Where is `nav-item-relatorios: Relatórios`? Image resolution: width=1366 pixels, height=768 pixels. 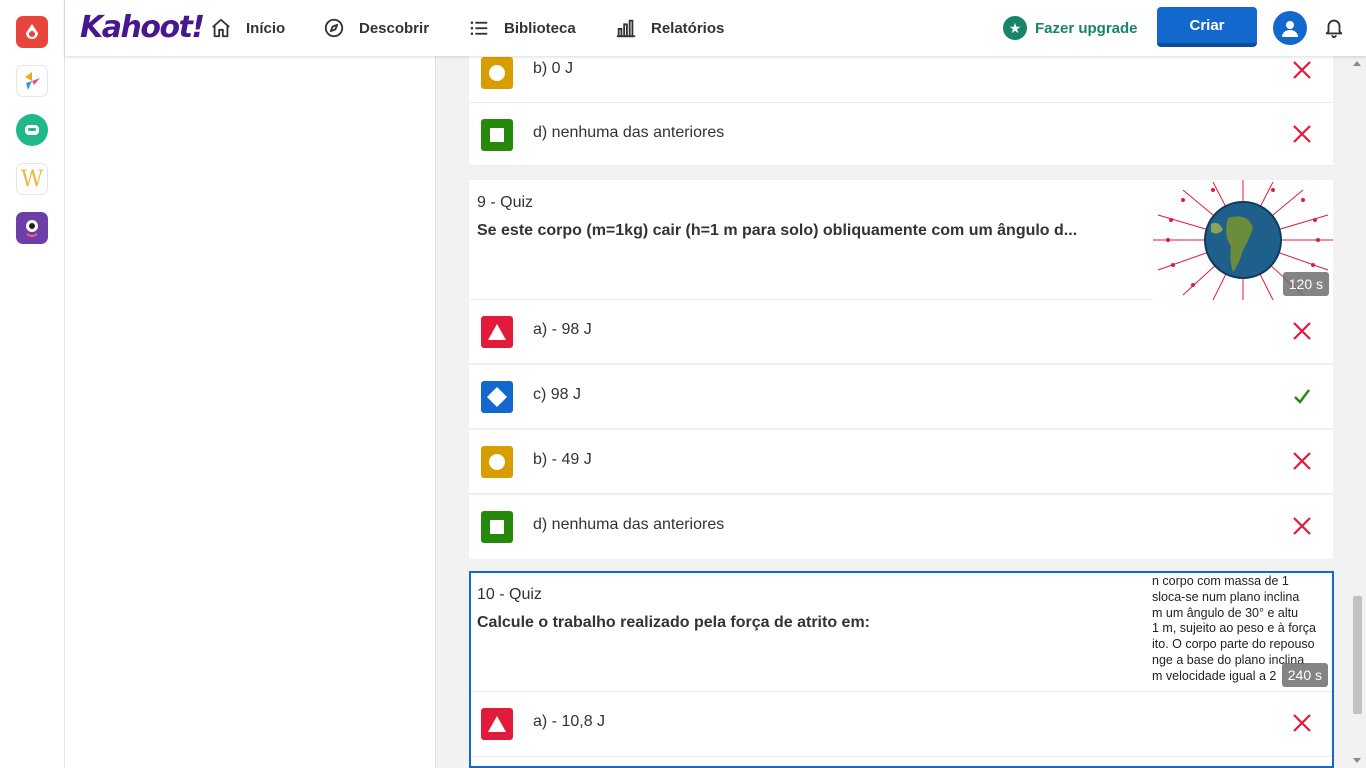 nav-item-relatorios: Relatórios is located at coordinates (669, 28).